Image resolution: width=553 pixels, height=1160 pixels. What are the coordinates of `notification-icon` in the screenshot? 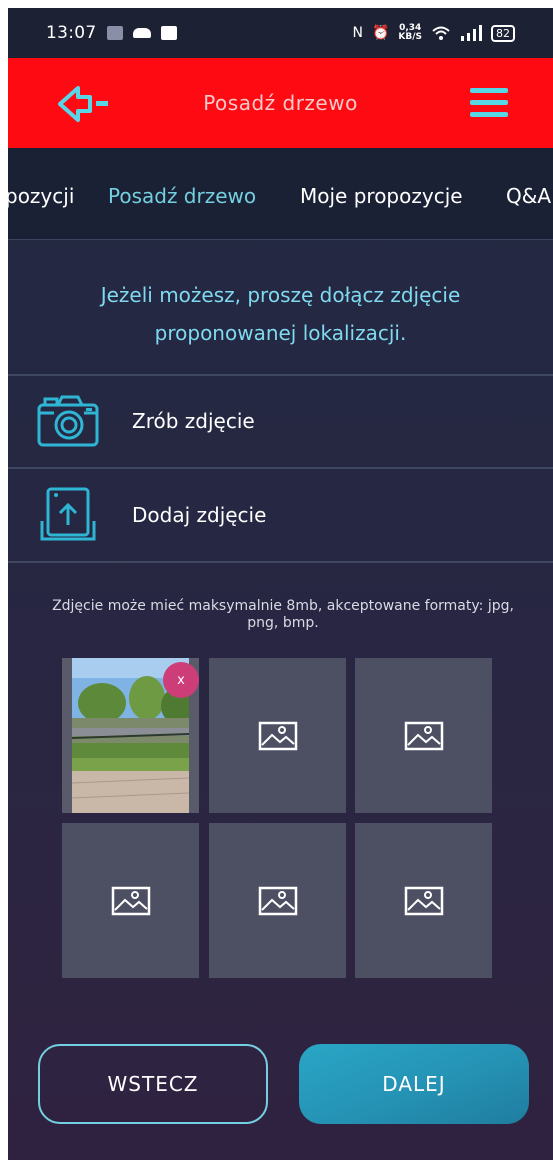 It's located at (114, 33).